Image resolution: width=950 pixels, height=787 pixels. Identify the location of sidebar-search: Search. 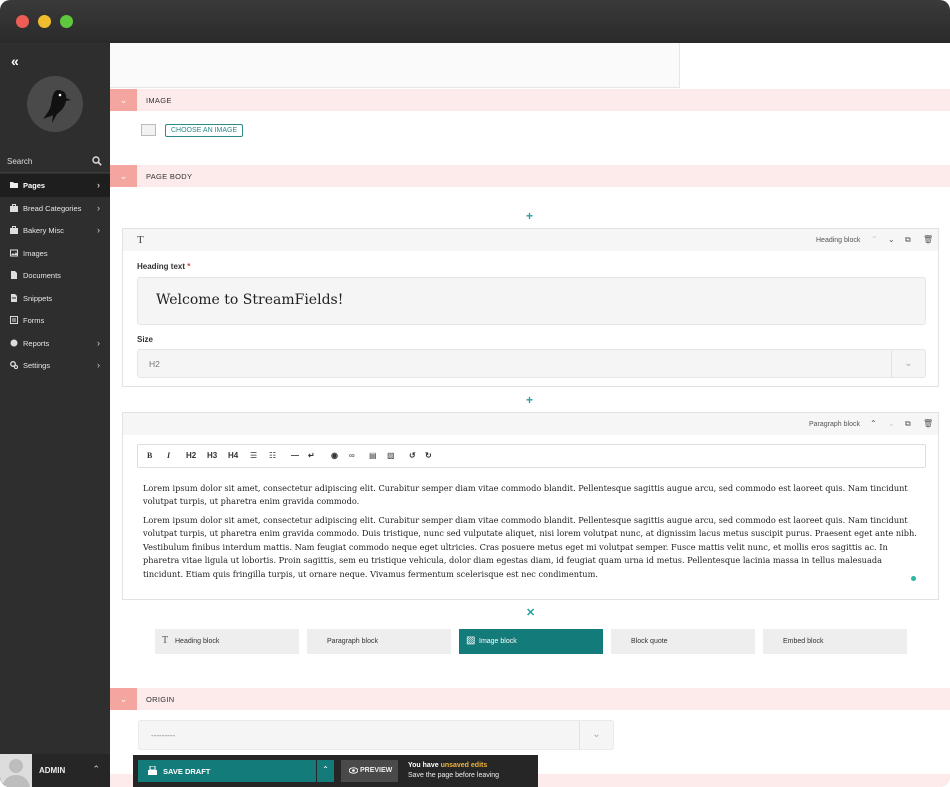
(55, 162).